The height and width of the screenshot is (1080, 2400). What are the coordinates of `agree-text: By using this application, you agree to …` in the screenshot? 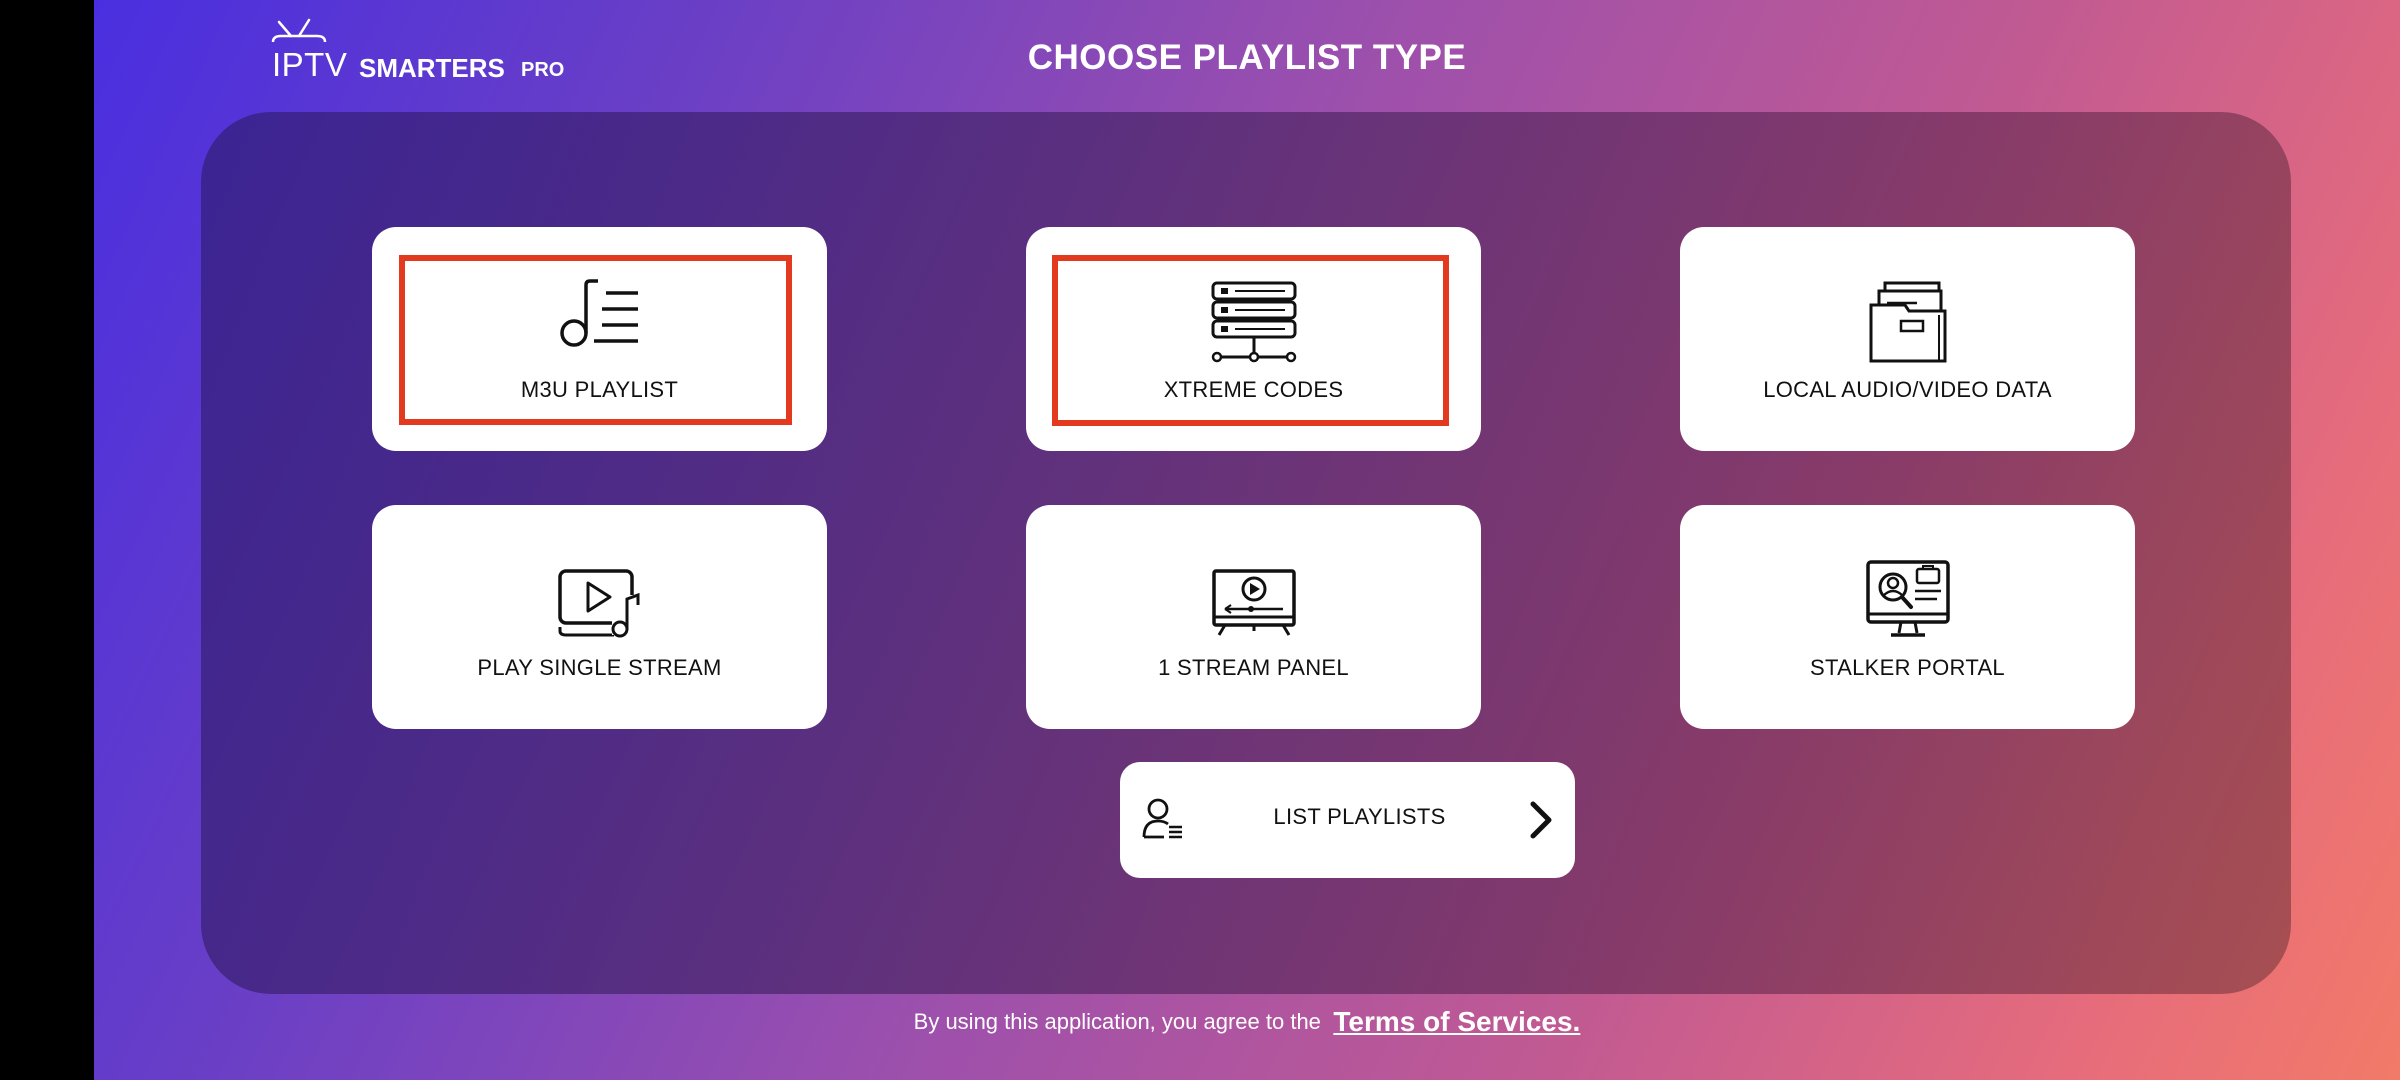 It's located at (1117, 1021).